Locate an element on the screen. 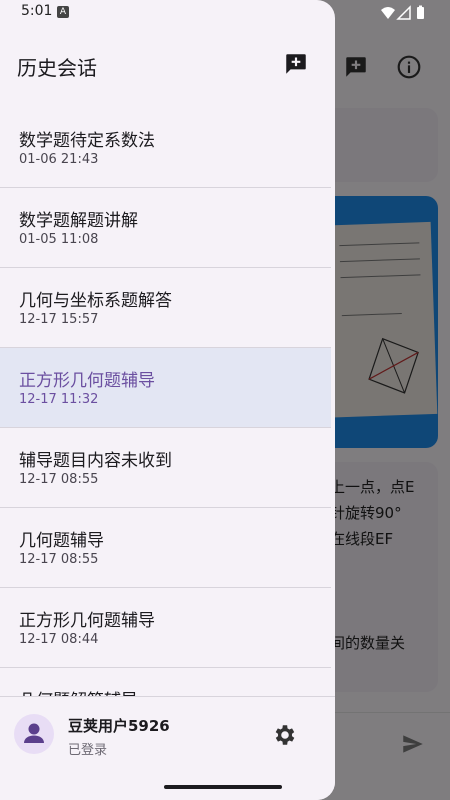 The image size is (450, 800). login-status: 已登录 is located at coordinates (88, 750).